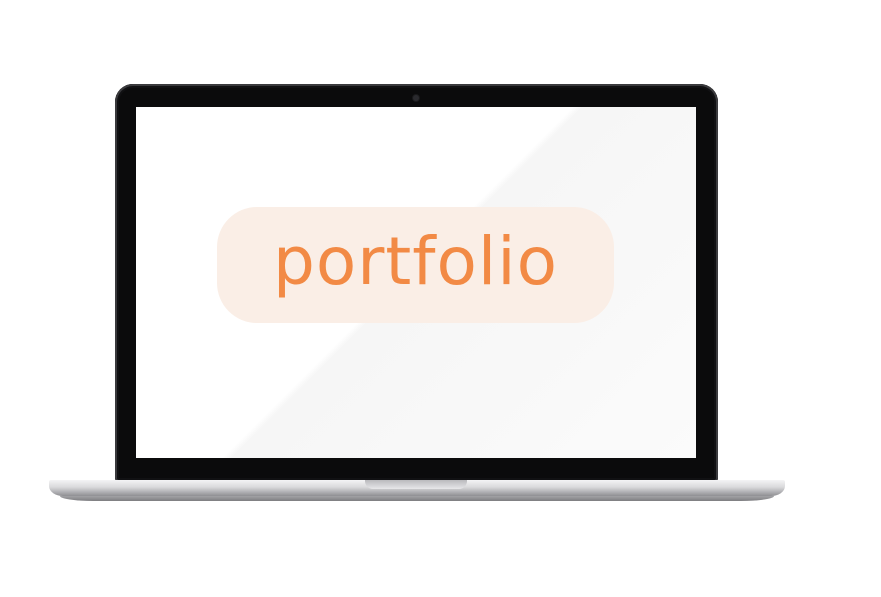  I want to click on logo-text: portfolio, so click(415, 261).